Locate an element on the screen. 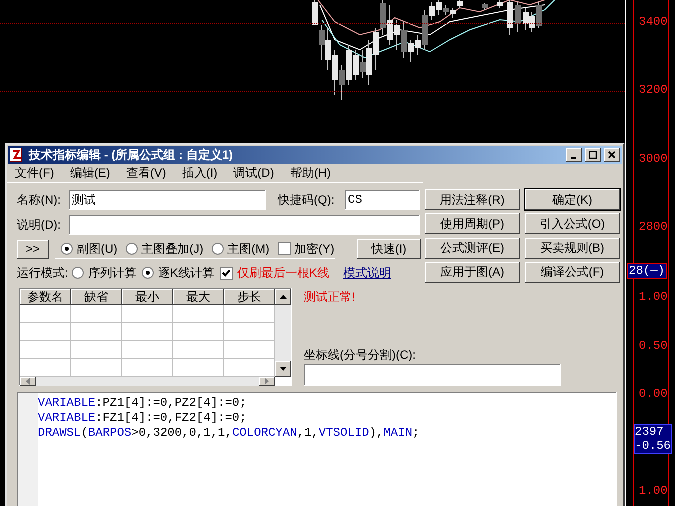 The width and height of the screenshot is (675, 506). column-header: 缺省 is located at coordinates (96, 297).